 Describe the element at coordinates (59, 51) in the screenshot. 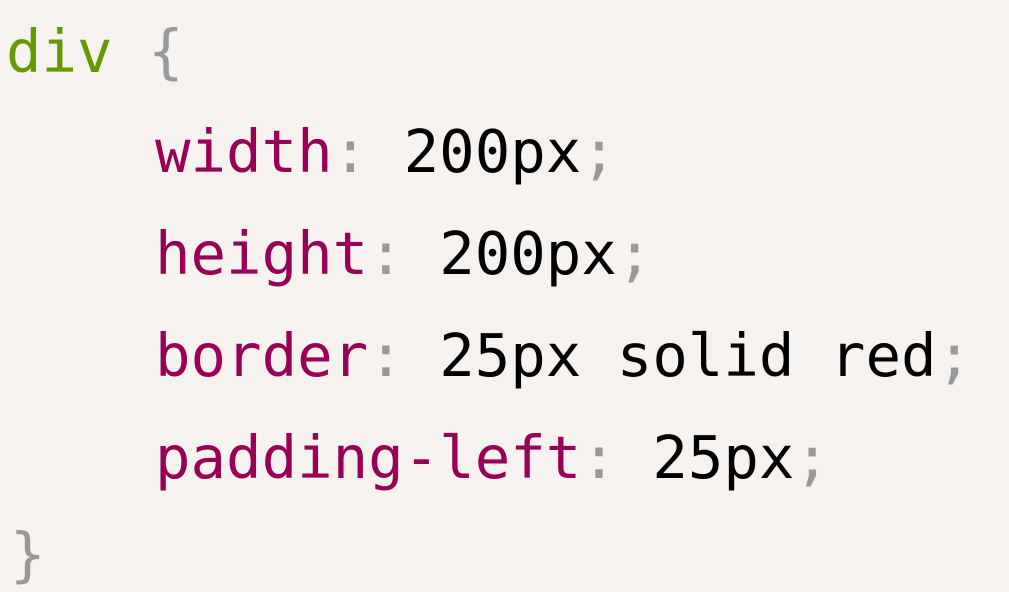

I see `css-selector: div` at that location.